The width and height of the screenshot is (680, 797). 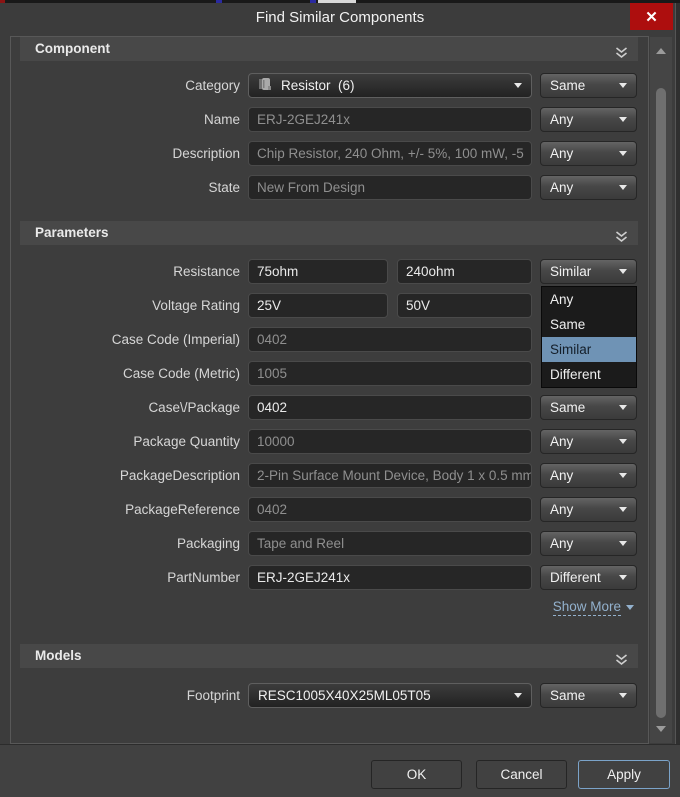 I want to click on packaging-match-select: Any, so click(x=588, y=543).